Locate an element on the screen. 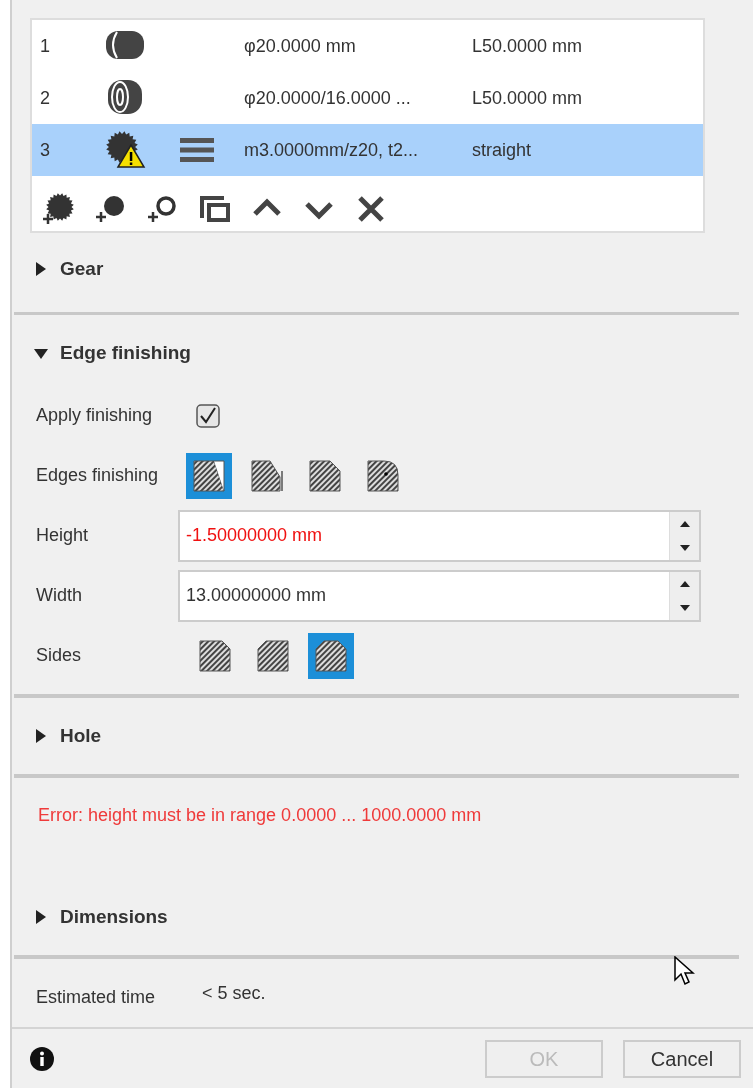 This screenshot has width=753, height=1088. section-header: Dimensions is located at coordinates (382, 917).